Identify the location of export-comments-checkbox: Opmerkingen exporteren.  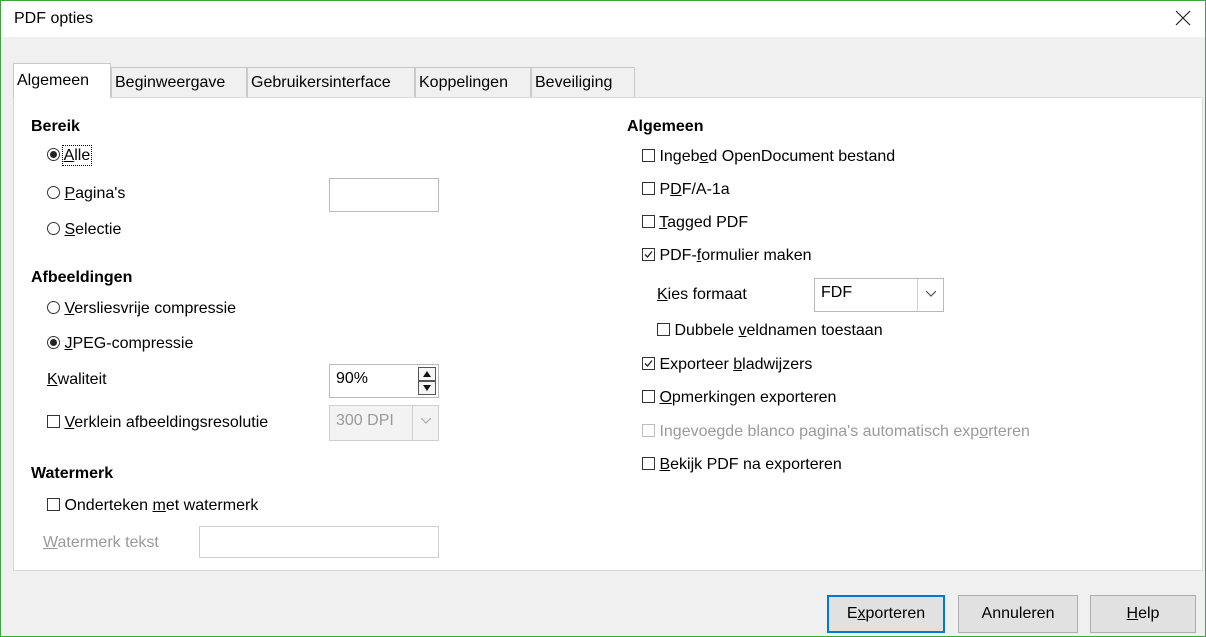
(739, 398).